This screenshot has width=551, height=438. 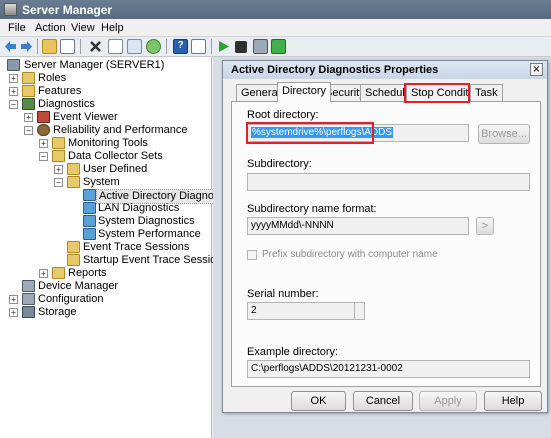 I want to click on roles-icon, so click(x=28, y=78).